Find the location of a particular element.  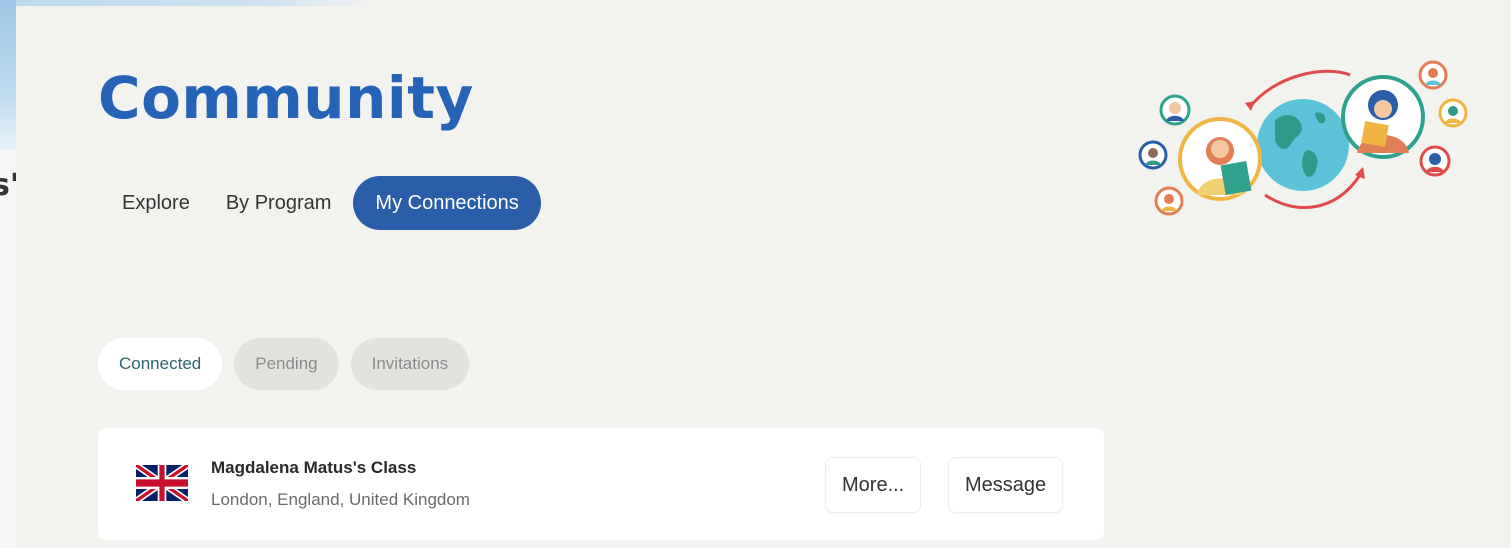

top-edge-background is located at coordinates (196, 3).